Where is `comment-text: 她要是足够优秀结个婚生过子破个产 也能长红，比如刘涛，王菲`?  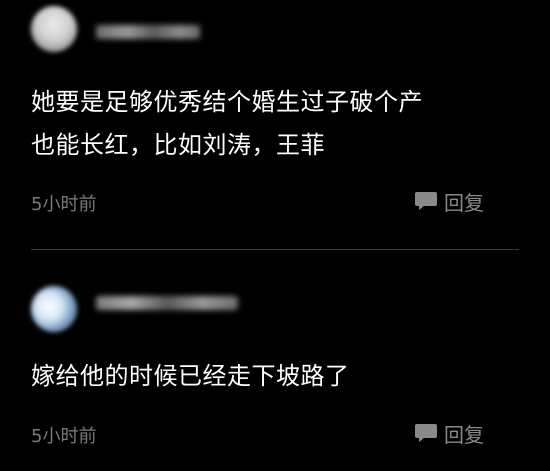 comment-text: 她要是足够优秀结个婚生过子破个产 也能长红，比如刘涛，王菲 is located at coordinates (227, 124).